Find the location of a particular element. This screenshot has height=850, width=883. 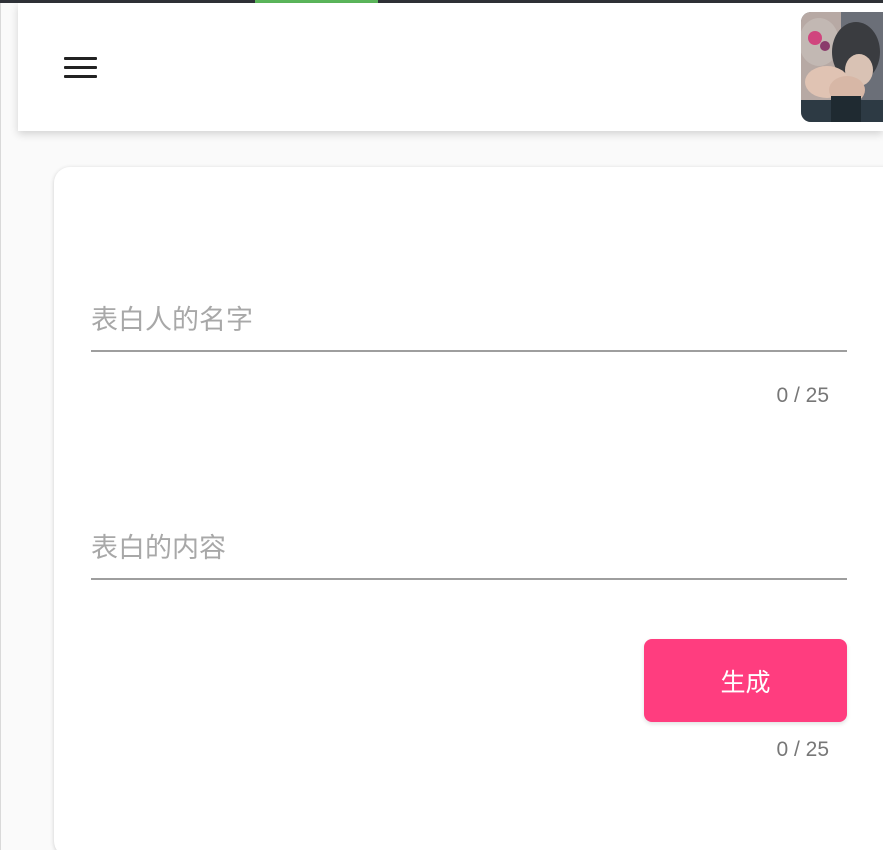

name-field is located at coordinates (469, 328).